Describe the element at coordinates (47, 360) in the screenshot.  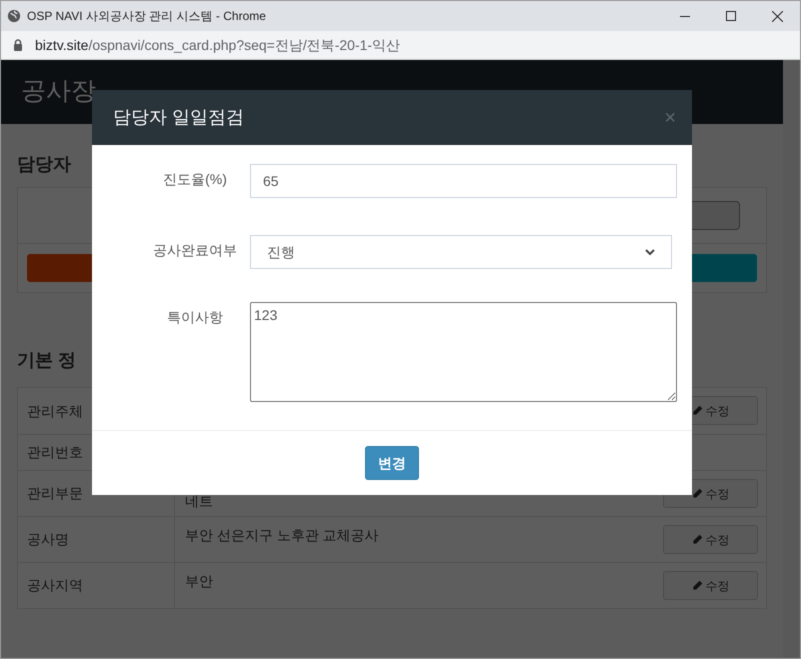
I see `section-title: 기본 정` at that location.